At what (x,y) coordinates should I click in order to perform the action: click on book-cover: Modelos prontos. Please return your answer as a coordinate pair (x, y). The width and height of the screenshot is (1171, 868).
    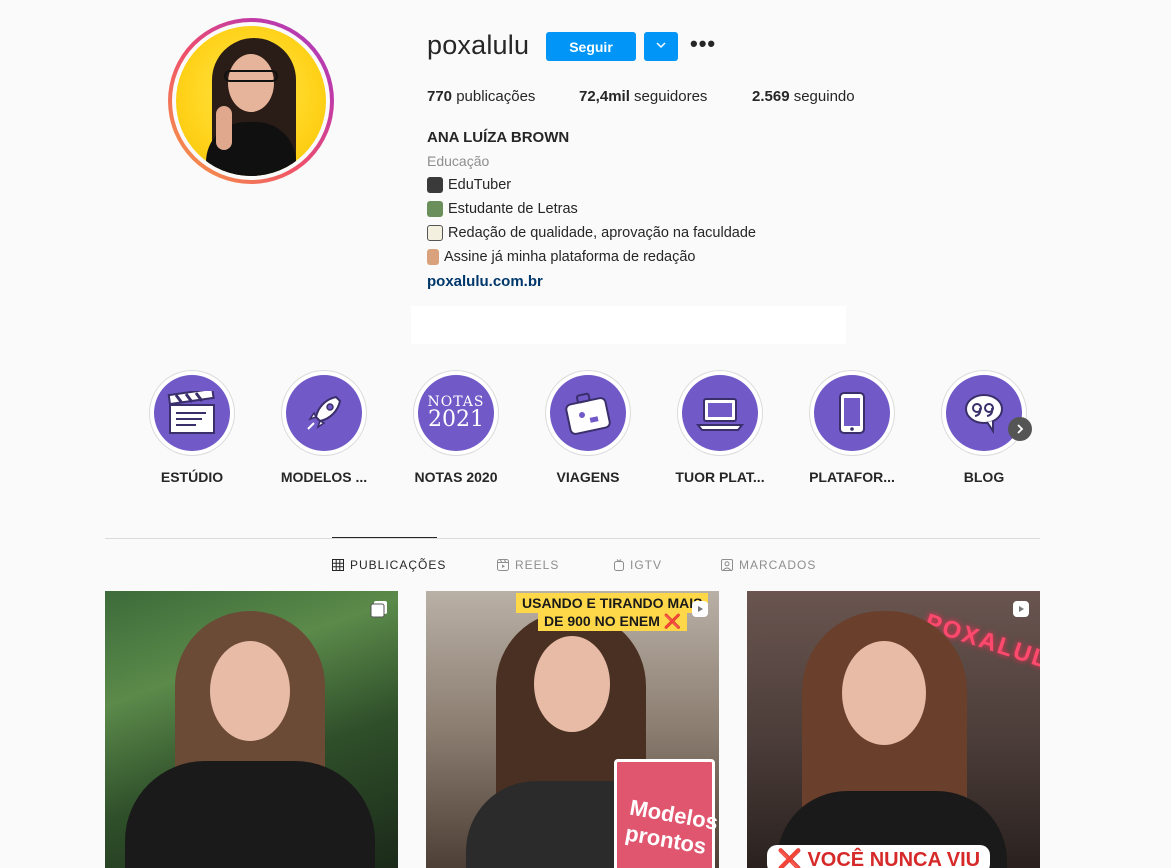
    Looking at the image, I should click on (666, 813).